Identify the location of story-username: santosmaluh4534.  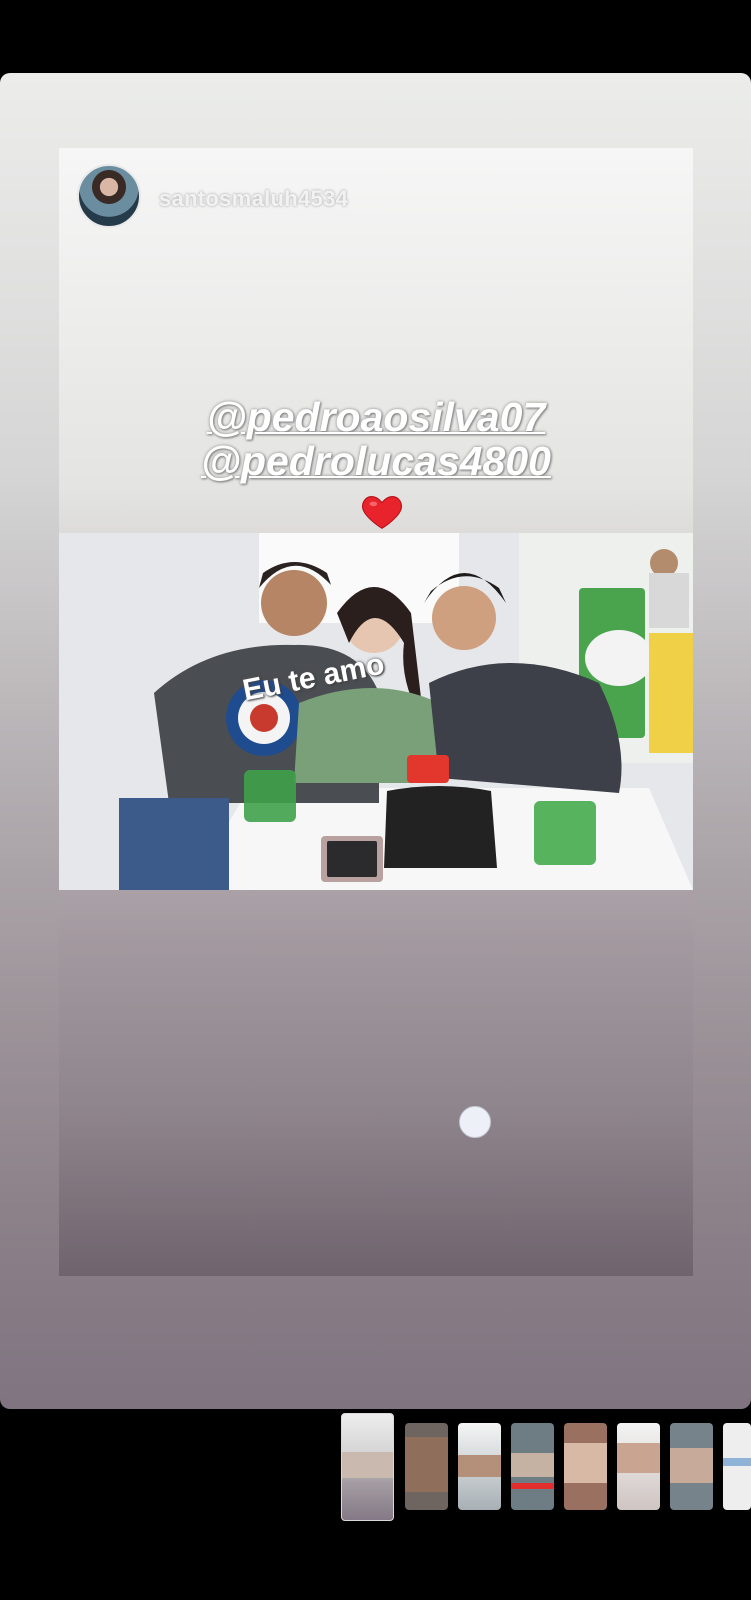
(253, 199).